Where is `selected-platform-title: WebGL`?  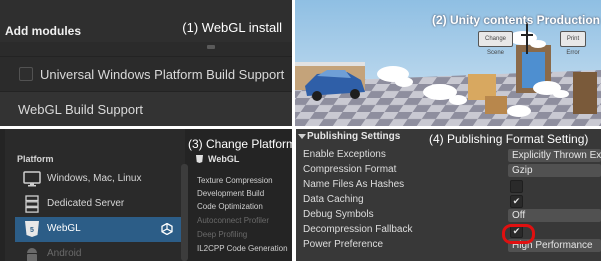 selected-platform-title: WebGL is located at coordinates (224, 159).